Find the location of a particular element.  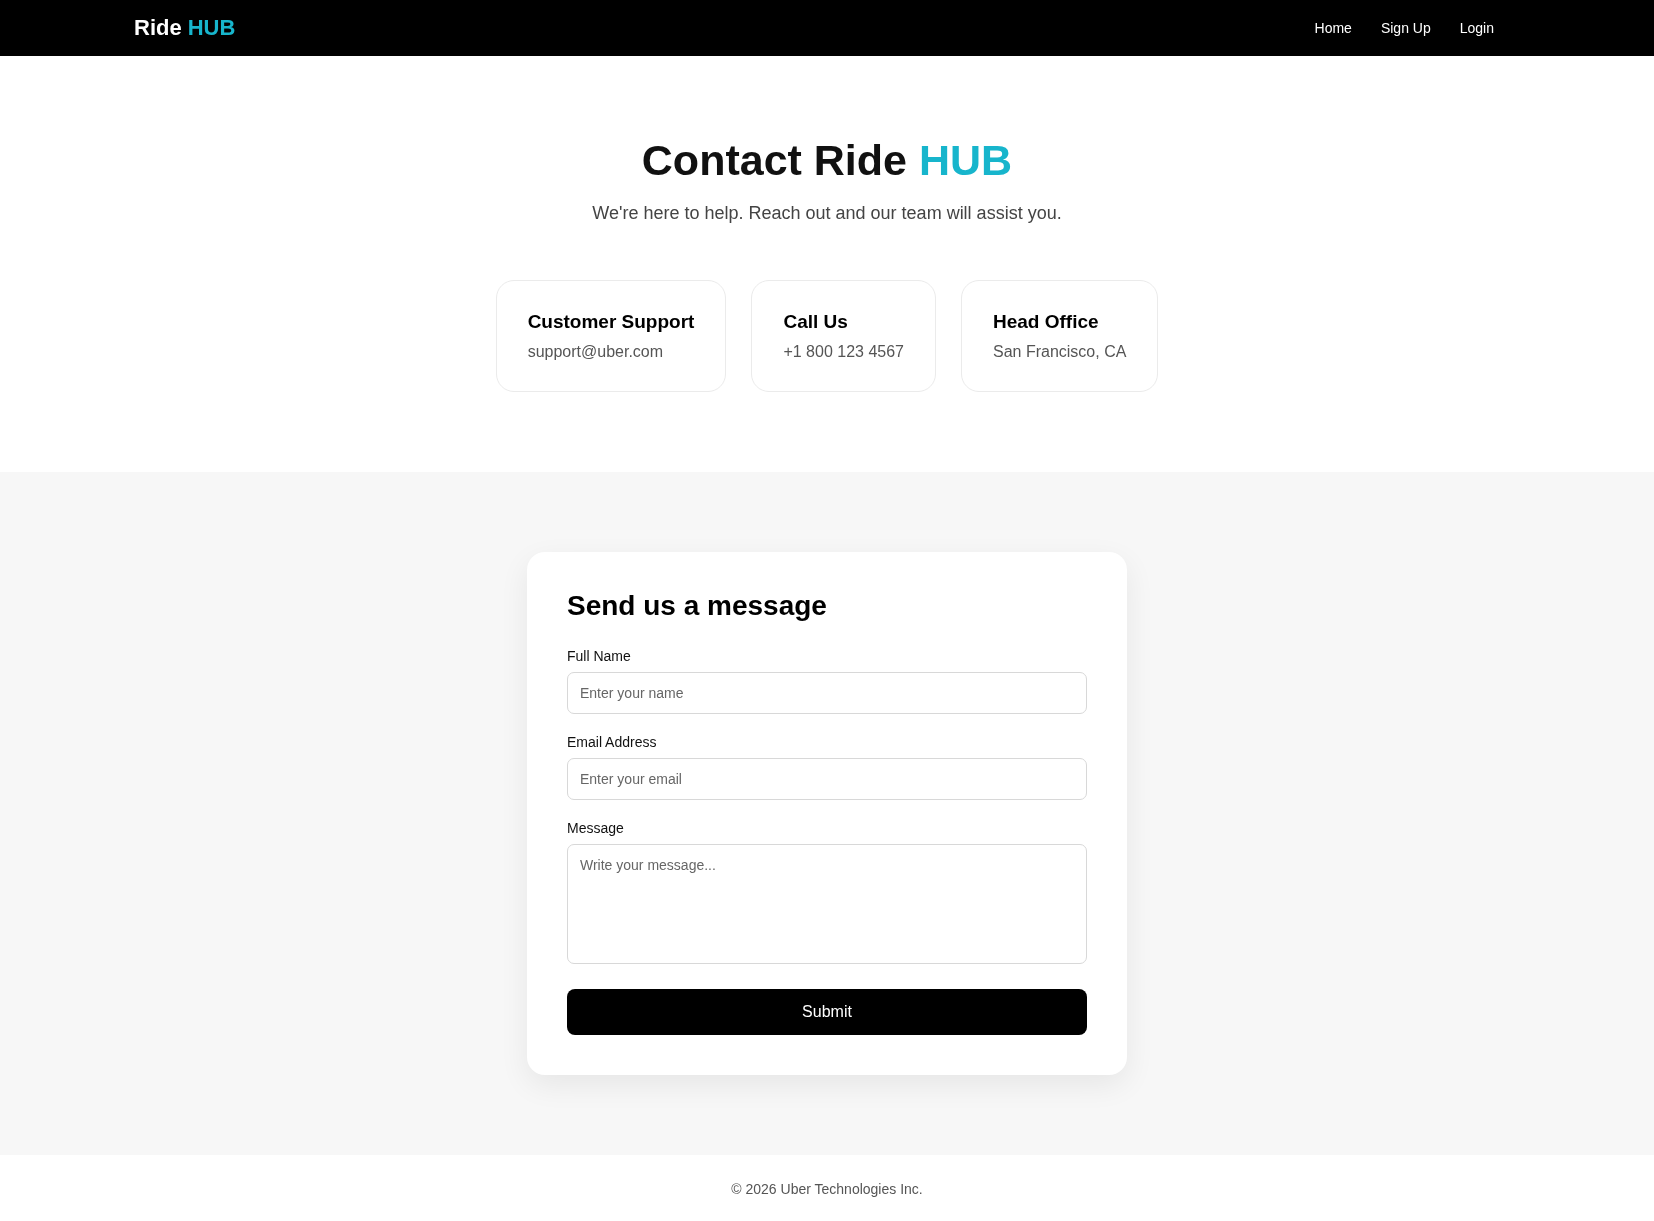

nav-link: Home is located at coordinates (1333, 28).